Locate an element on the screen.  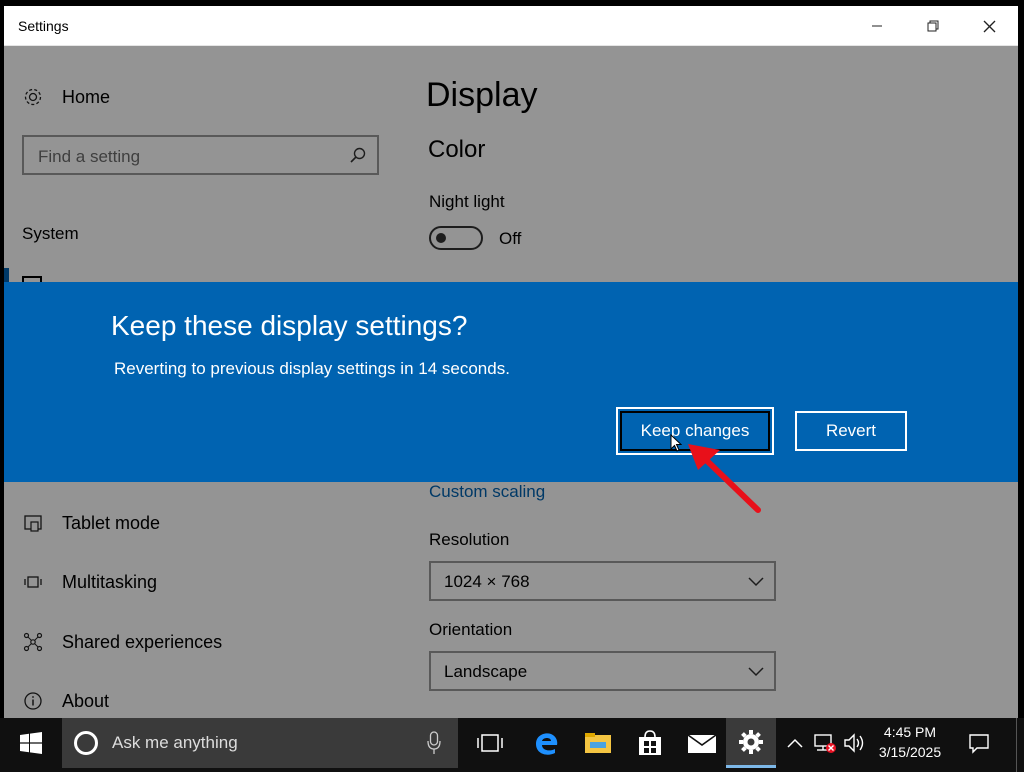
windows-logo-icon is located at coordinates (31, 743).